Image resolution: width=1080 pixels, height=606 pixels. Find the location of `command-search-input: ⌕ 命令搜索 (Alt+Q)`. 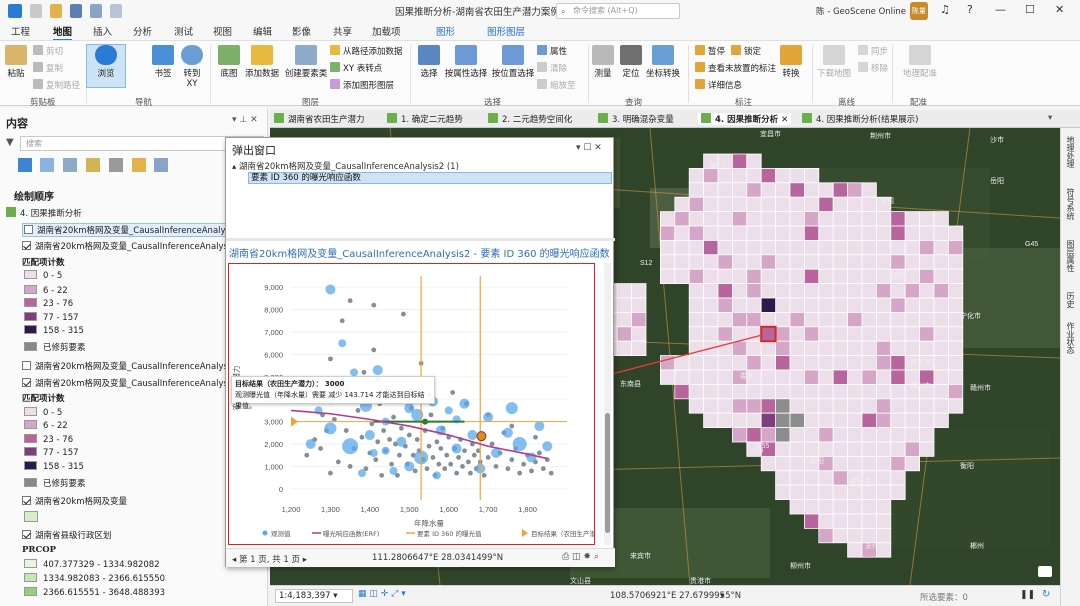

command-search-input: ⌕ 命令搜索 (Alt+Q) is located at coordinates (618, 11).